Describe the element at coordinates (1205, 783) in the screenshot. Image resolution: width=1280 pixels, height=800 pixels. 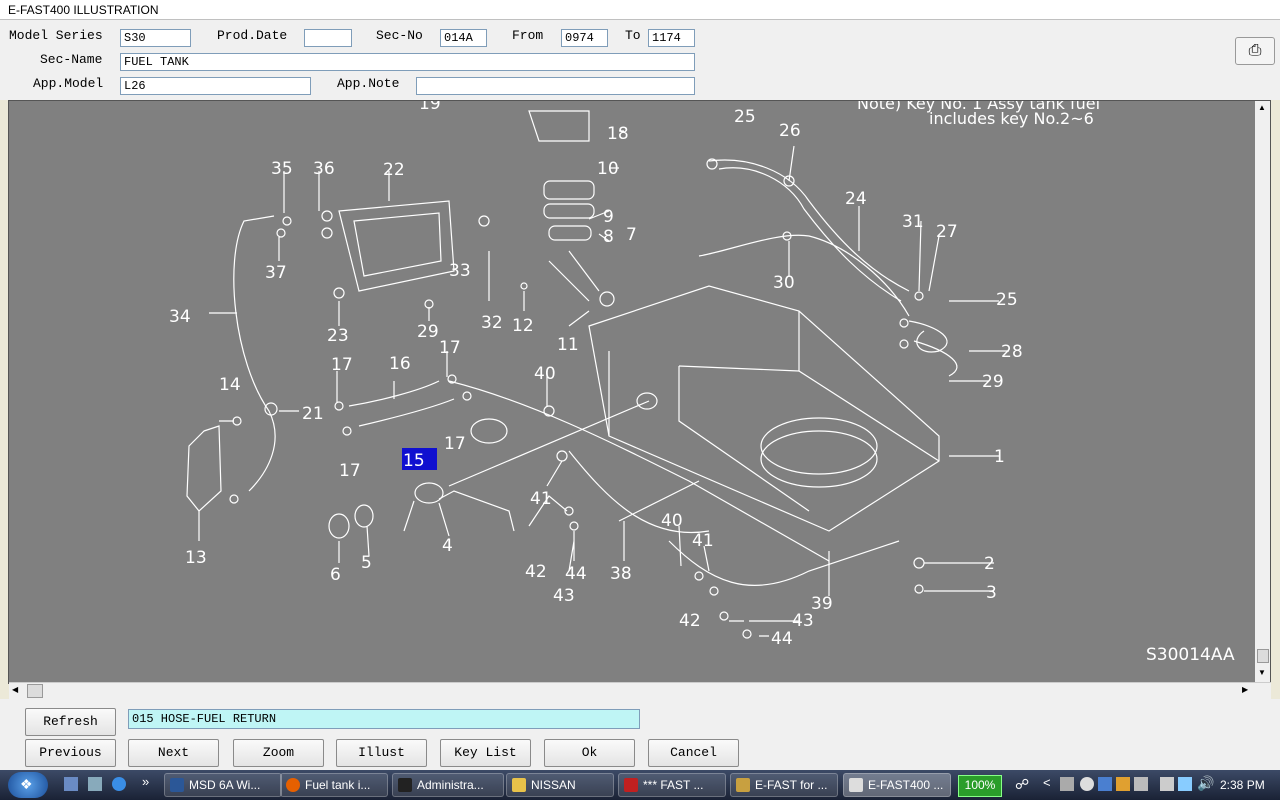
I see `tray-volume-icon: 🔊` at that location.